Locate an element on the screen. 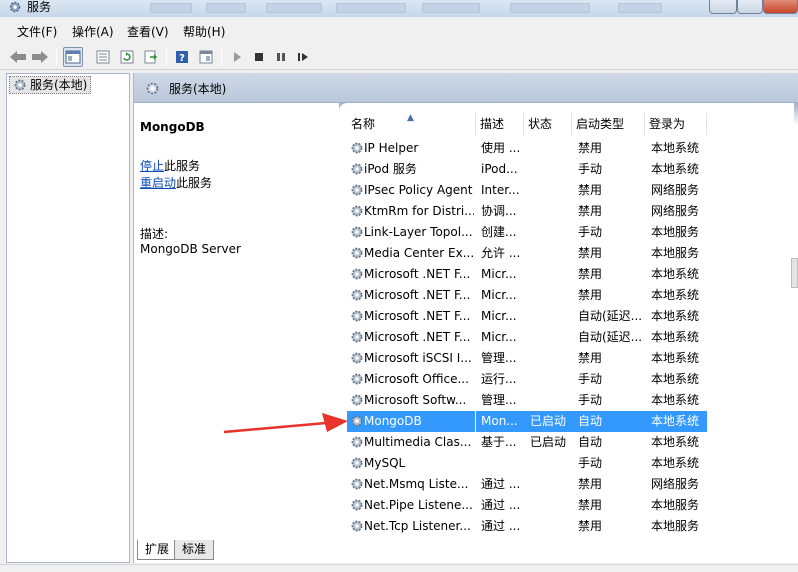 This screenshot has height=572, width=798. refresh-button is located at coordinates (127, 57).